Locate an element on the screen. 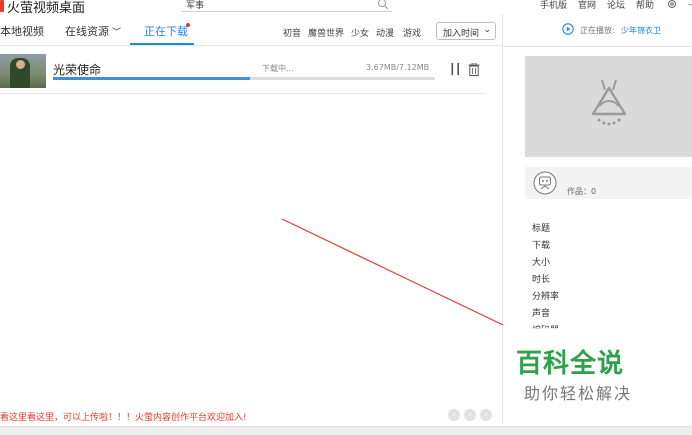  filter-item: 少女 is located at coordinates (360, 32).